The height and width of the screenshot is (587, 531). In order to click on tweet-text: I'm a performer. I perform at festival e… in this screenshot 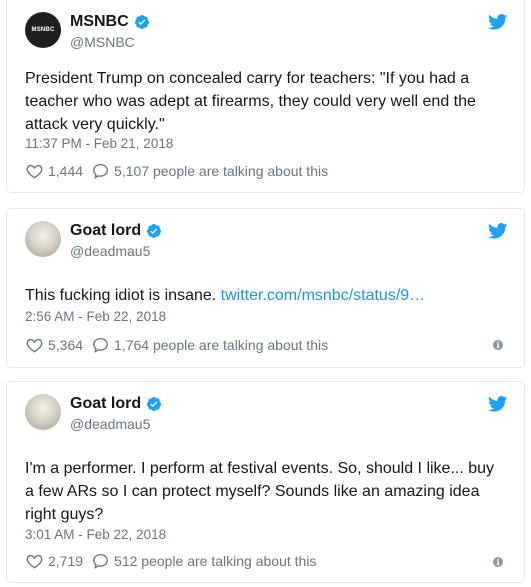, I will do `click(260, 491)`.